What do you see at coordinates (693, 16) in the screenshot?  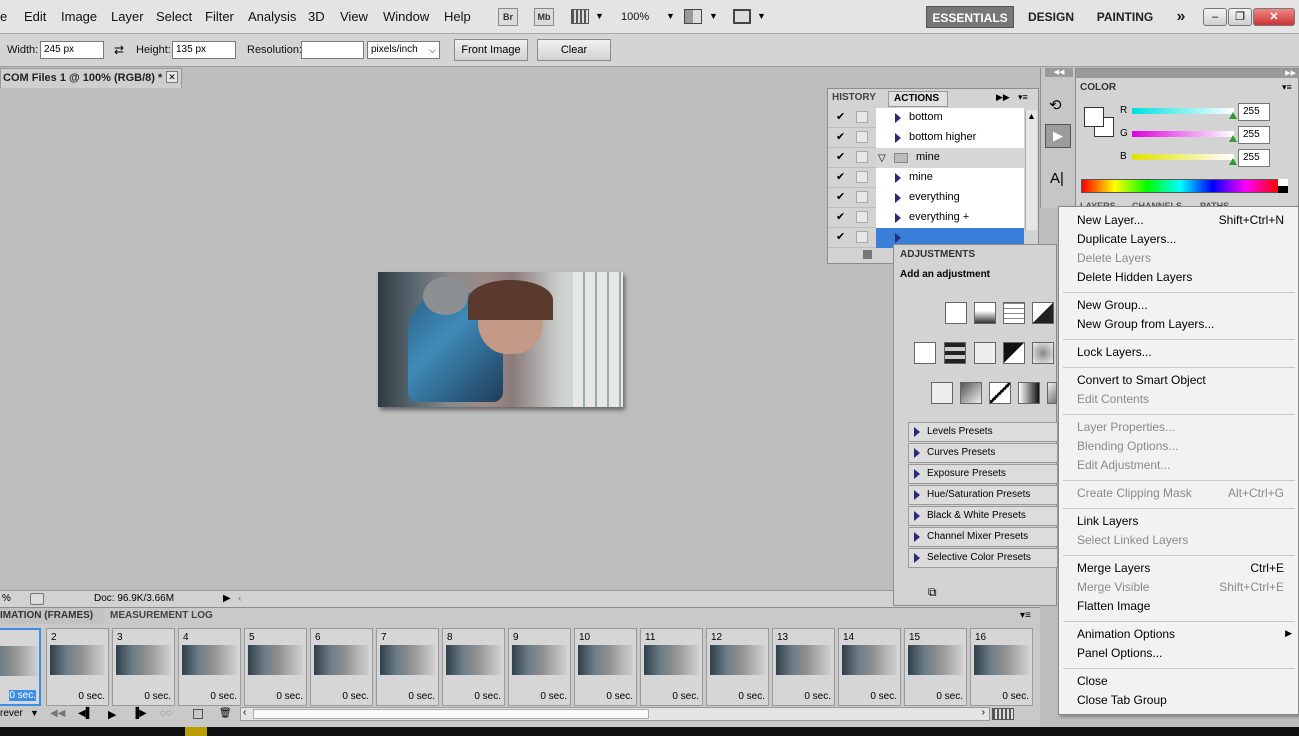 I see `arrange-documents-icon` at bounding box center [693, 16].